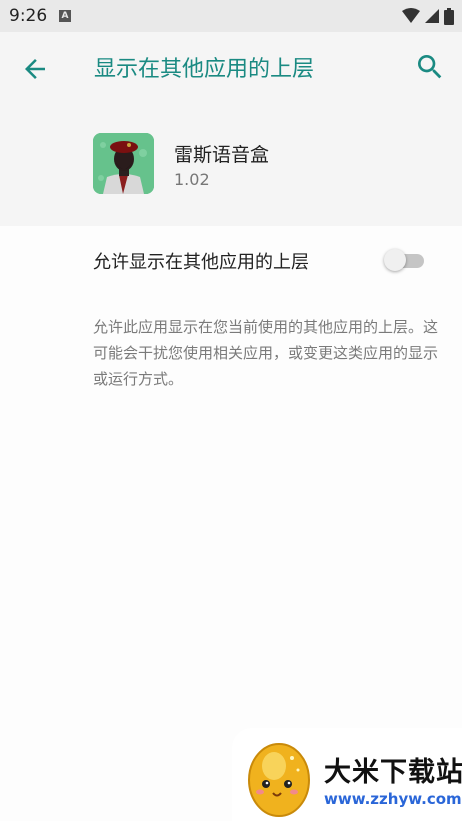 Image resolution: width=462 pixels, height=821 pixels. Describe the element at coordinates (65, 16) in the screenshot. I see `notification-icon: A` at that location.